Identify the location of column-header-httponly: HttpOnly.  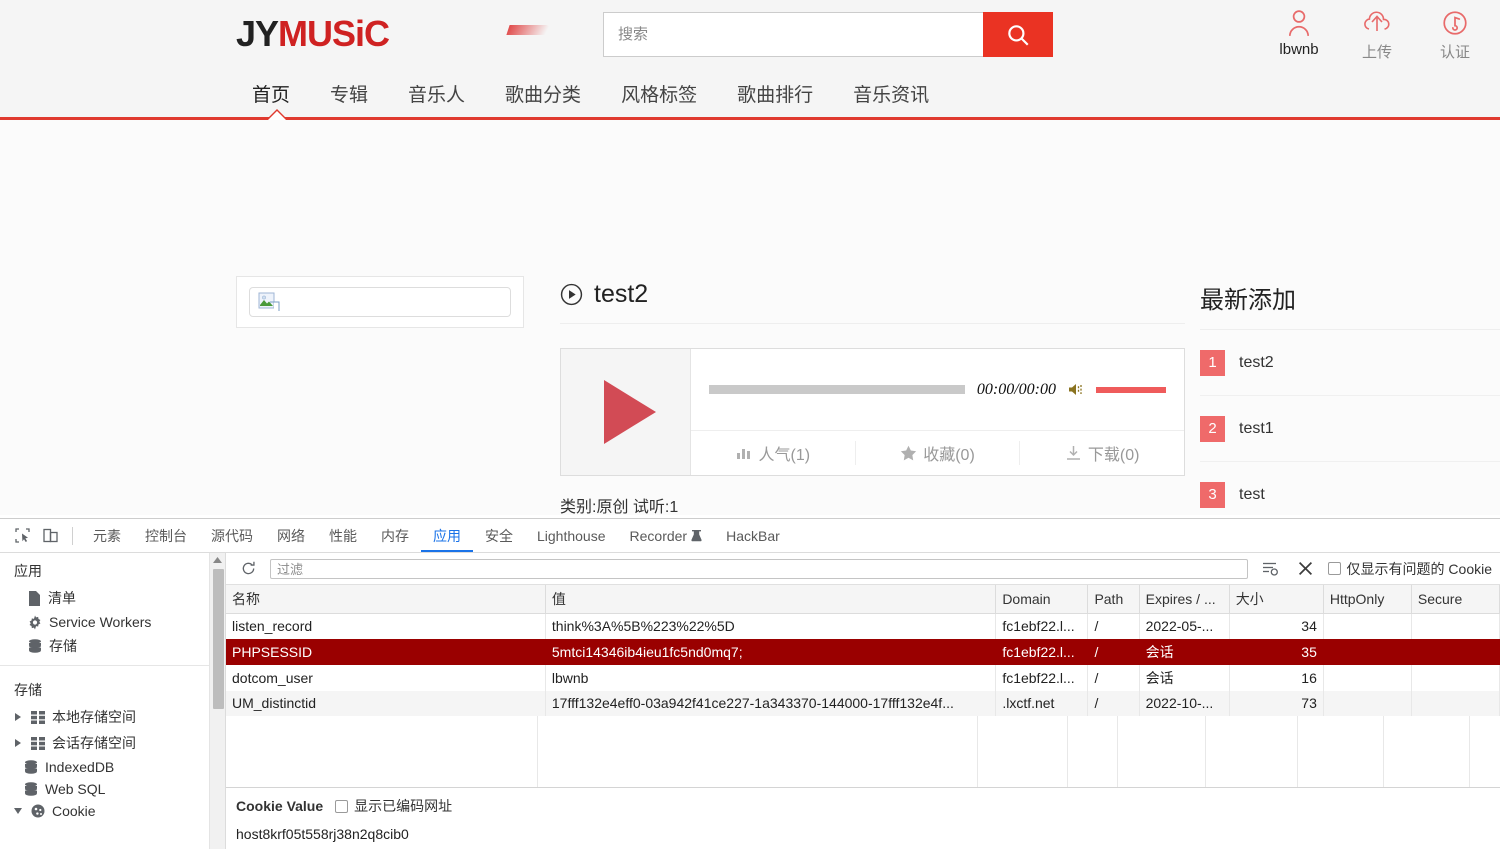
(1367, 599).